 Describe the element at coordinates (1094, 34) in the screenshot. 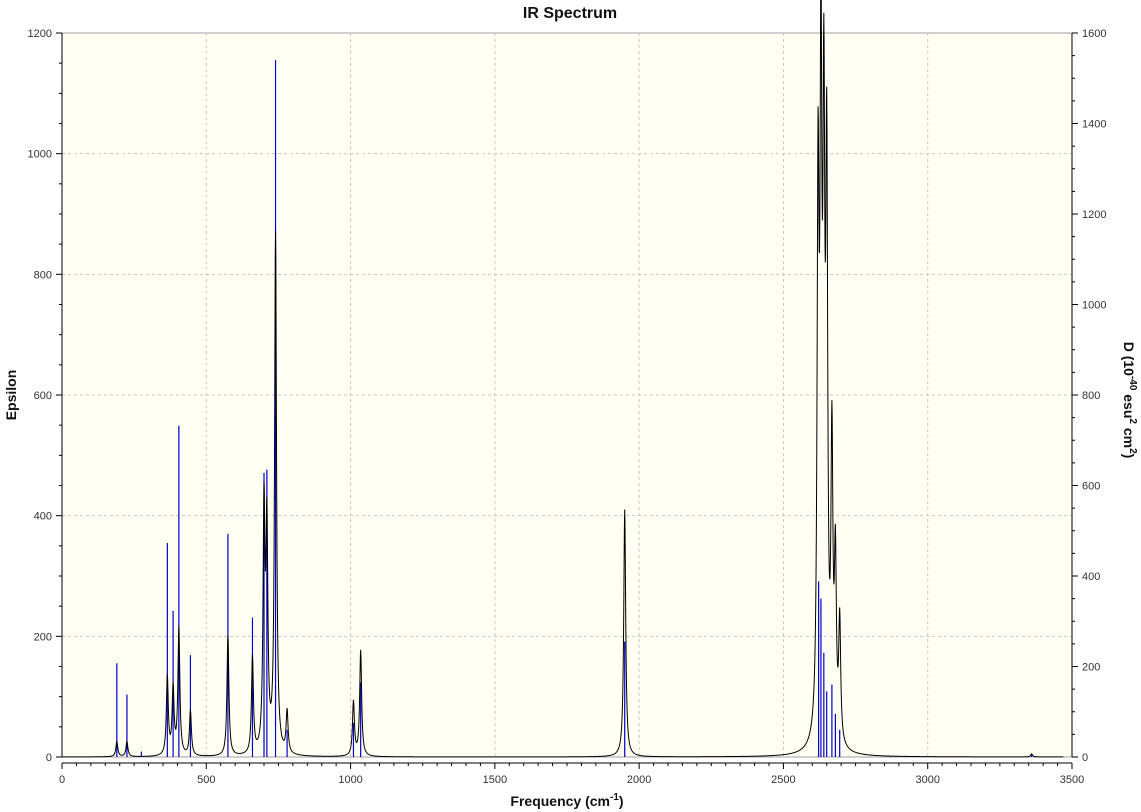

I see `y2-tick-label: 1600` at that location.